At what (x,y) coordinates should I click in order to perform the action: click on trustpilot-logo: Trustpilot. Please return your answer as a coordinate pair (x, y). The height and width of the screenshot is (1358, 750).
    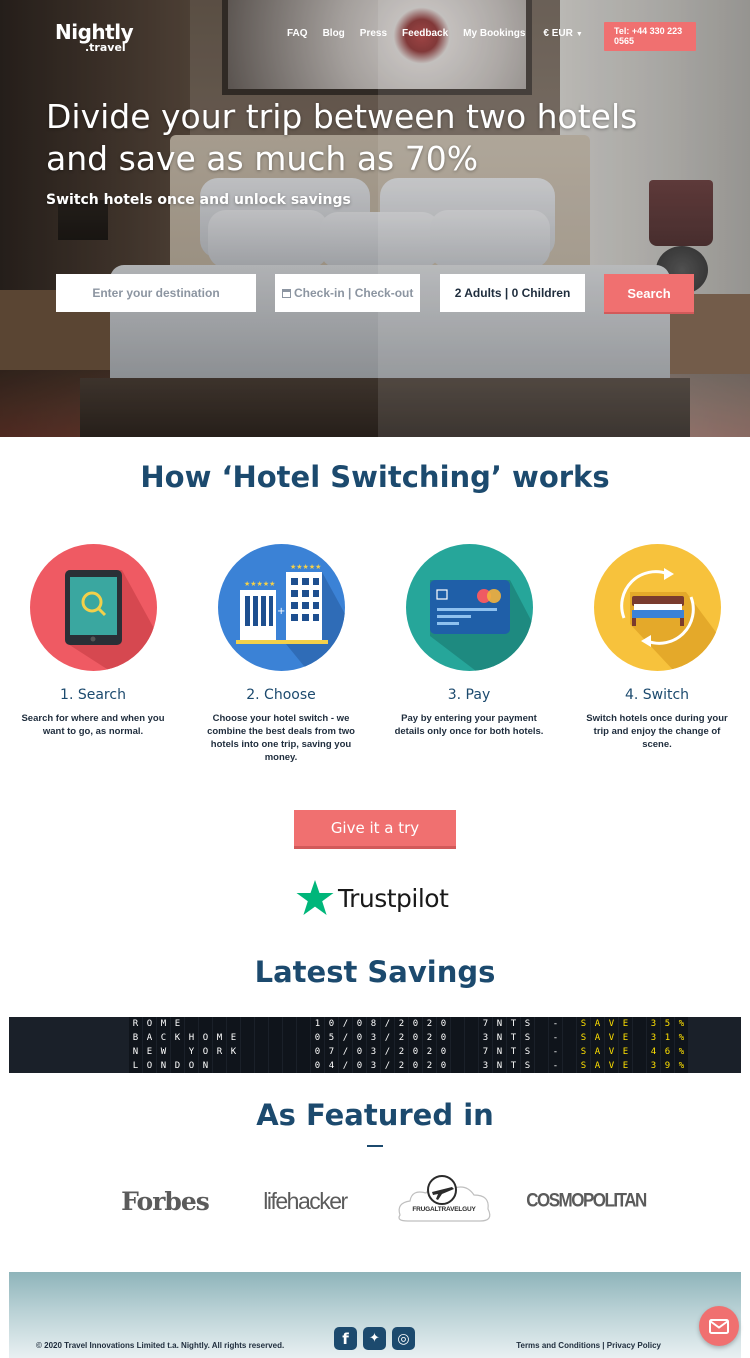
    Looking at the image, I should click on (372, 898).